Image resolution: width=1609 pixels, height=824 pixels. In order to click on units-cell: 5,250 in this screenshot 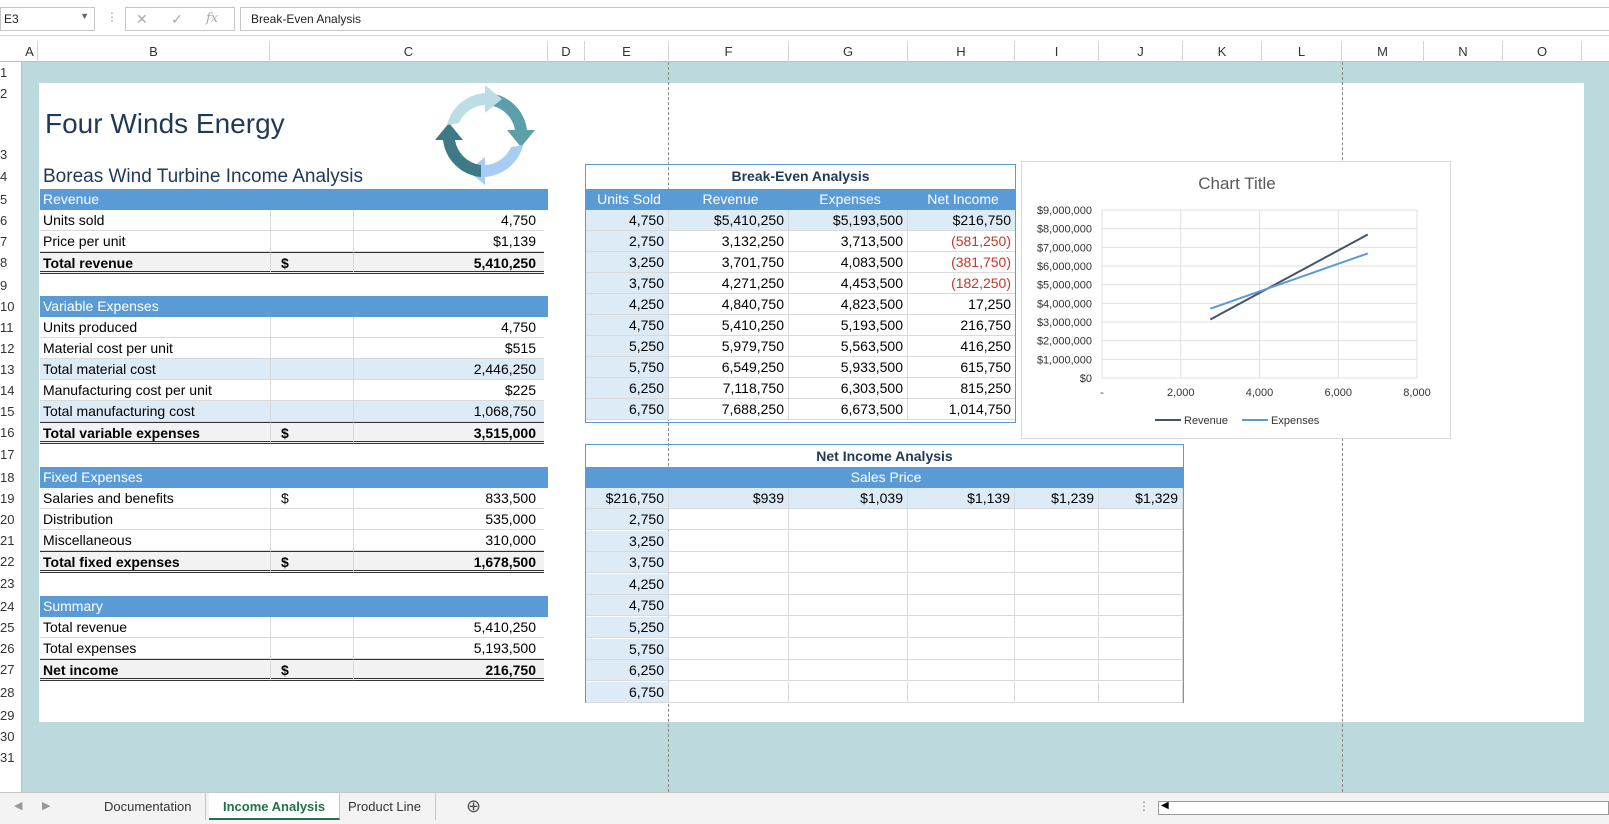, I will do `click(627, 627)`.